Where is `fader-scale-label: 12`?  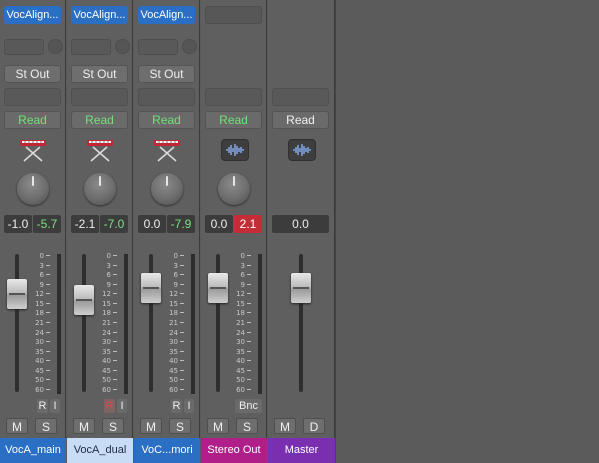 fader-scale-label: 12 is located at coordinates (106, 294).